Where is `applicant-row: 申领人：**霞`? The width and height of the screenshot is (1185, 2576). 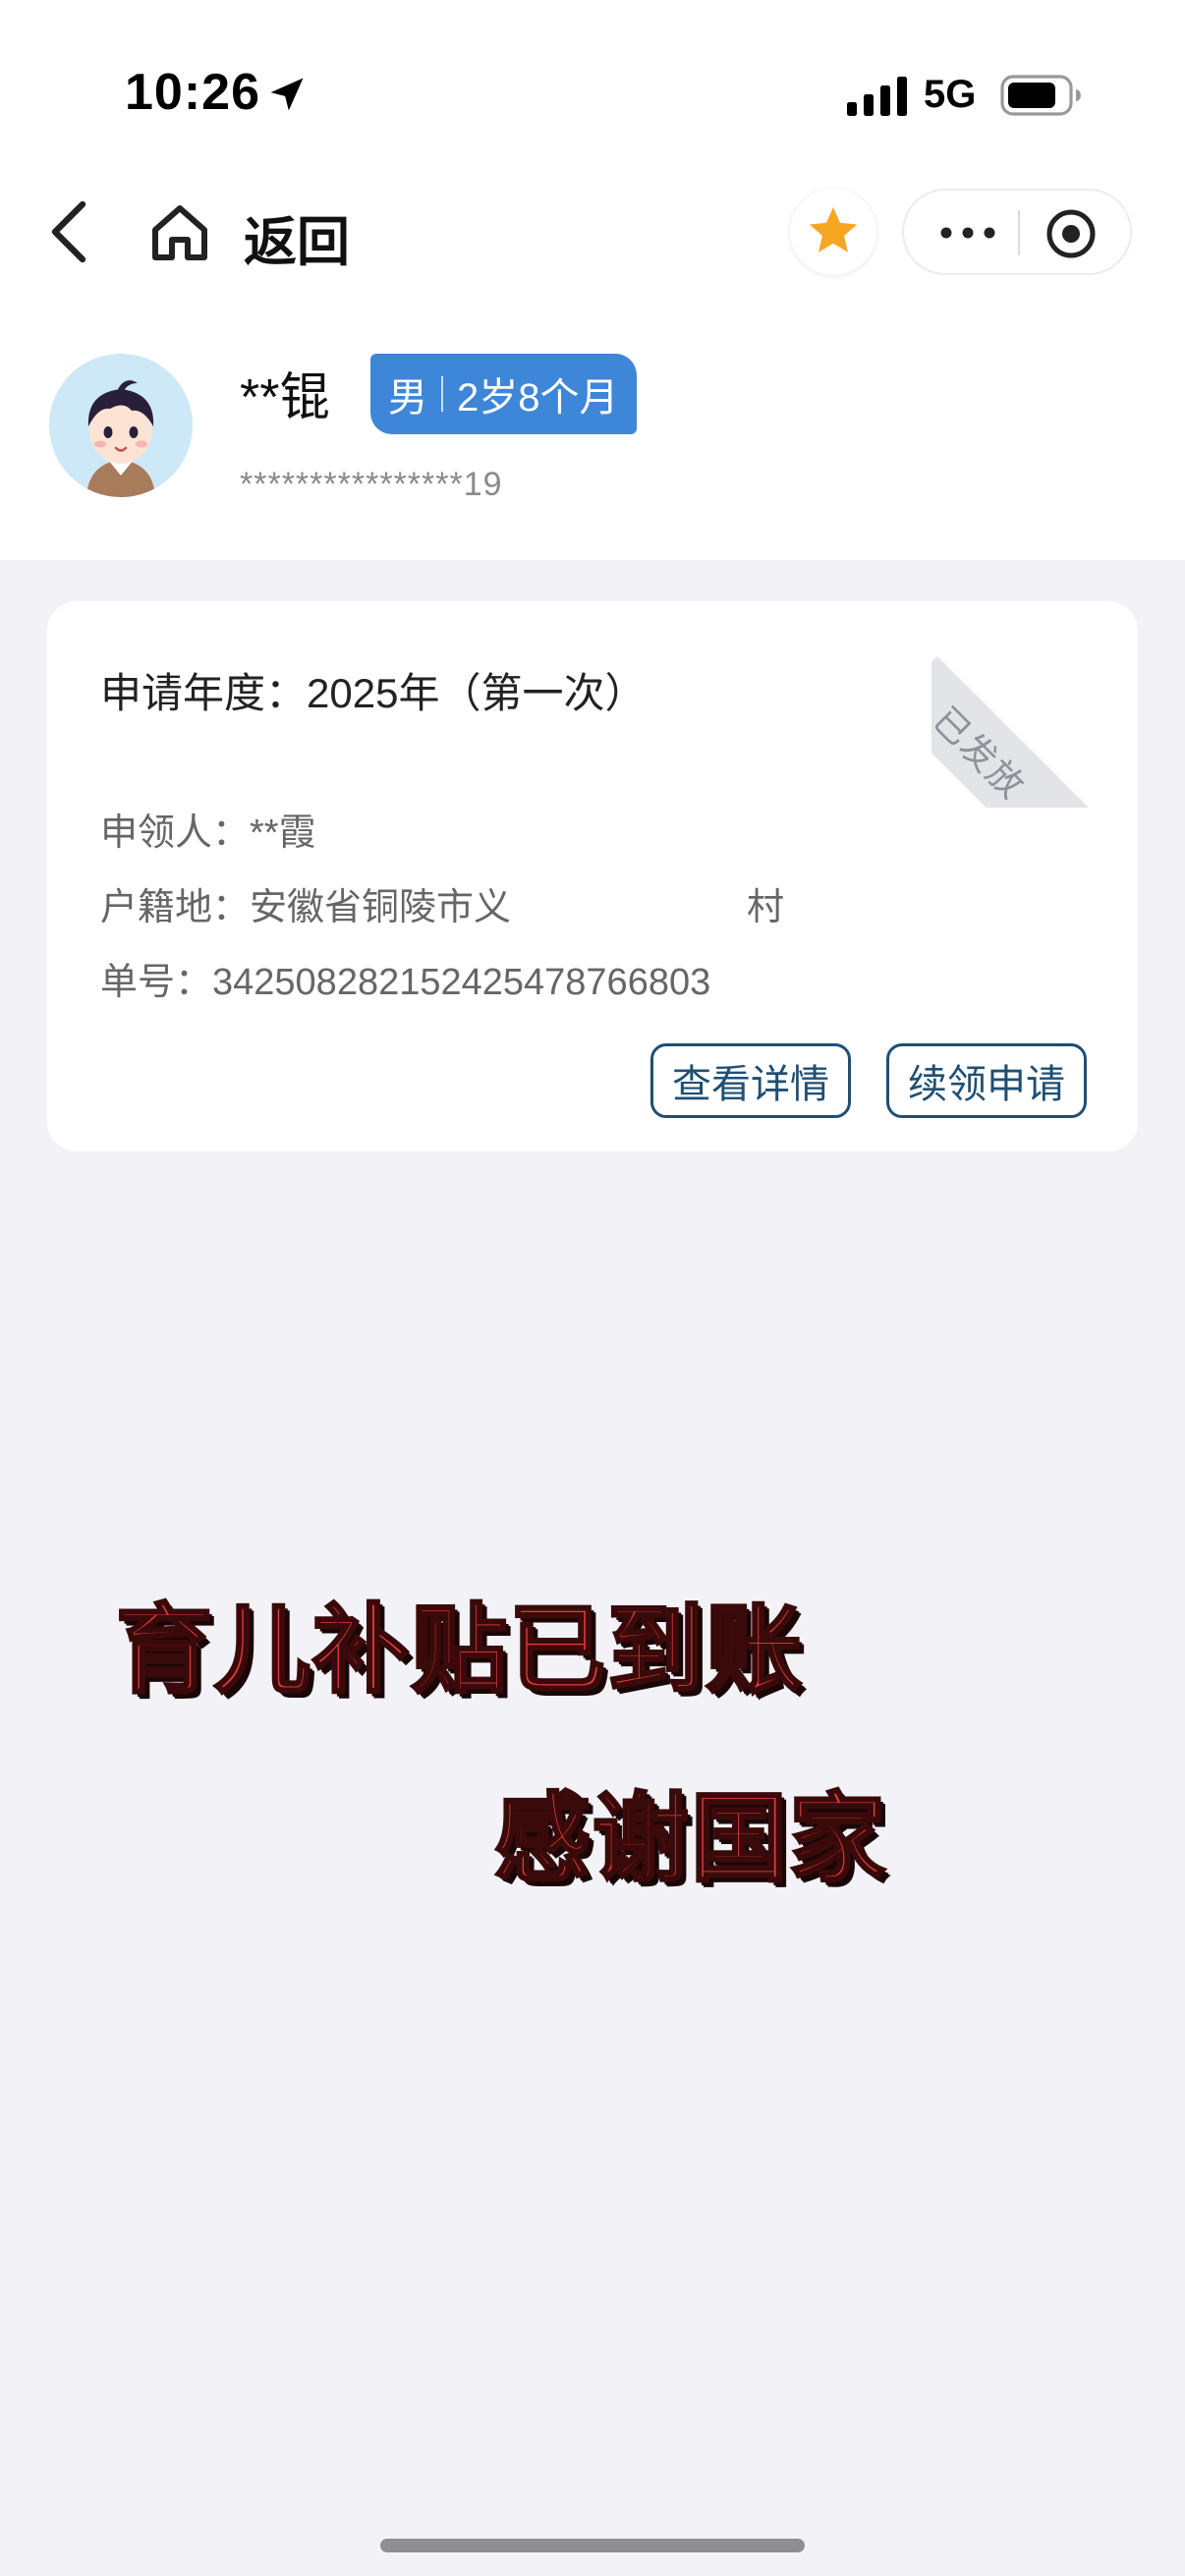 applicant-row: 申领人：**霞 is located at coordinates (208, 829).